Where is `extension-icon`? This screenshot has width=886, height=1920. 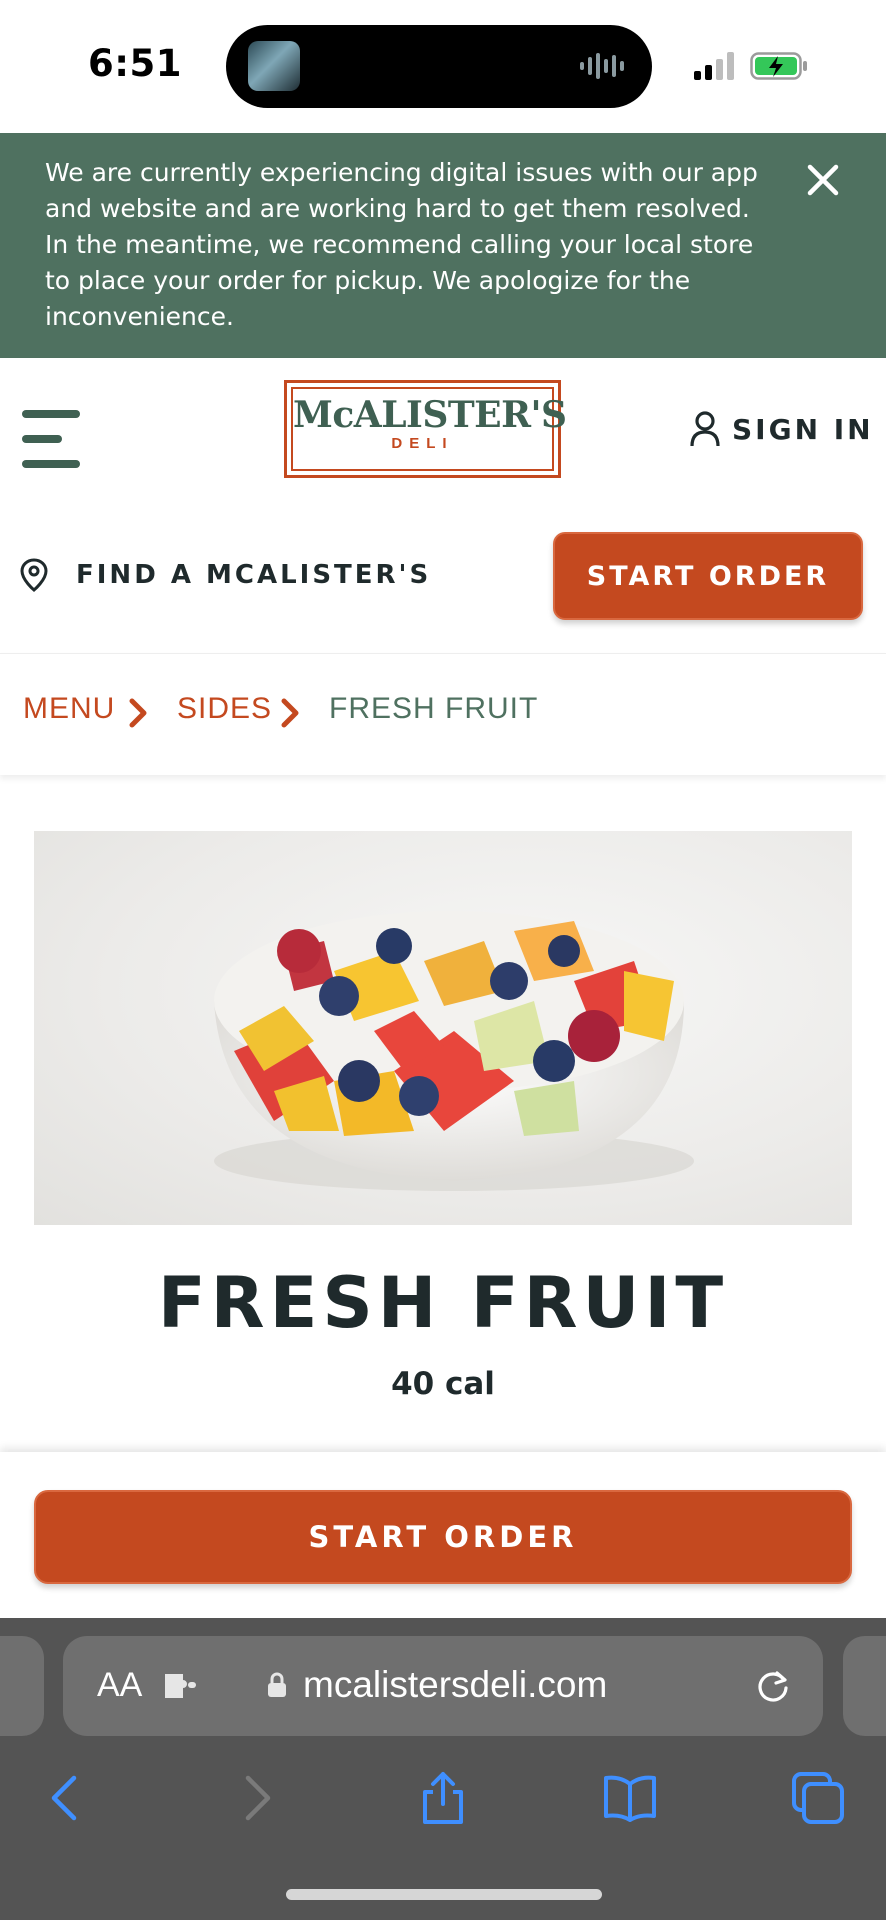 extension-icon is located at coordinates (180, 1686).